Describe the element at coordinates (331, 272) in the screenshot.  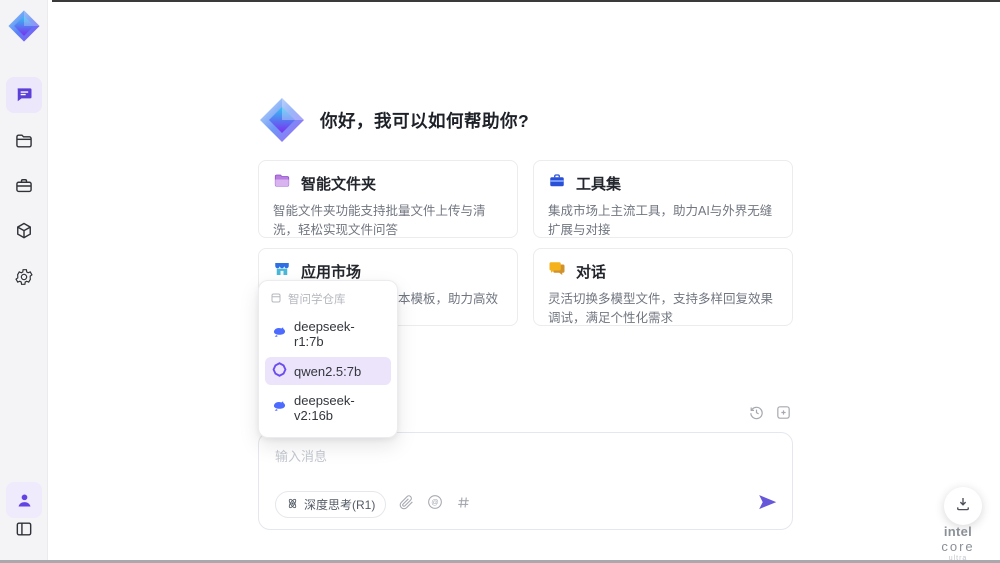
I see `card-title: 应用市场` at that location.